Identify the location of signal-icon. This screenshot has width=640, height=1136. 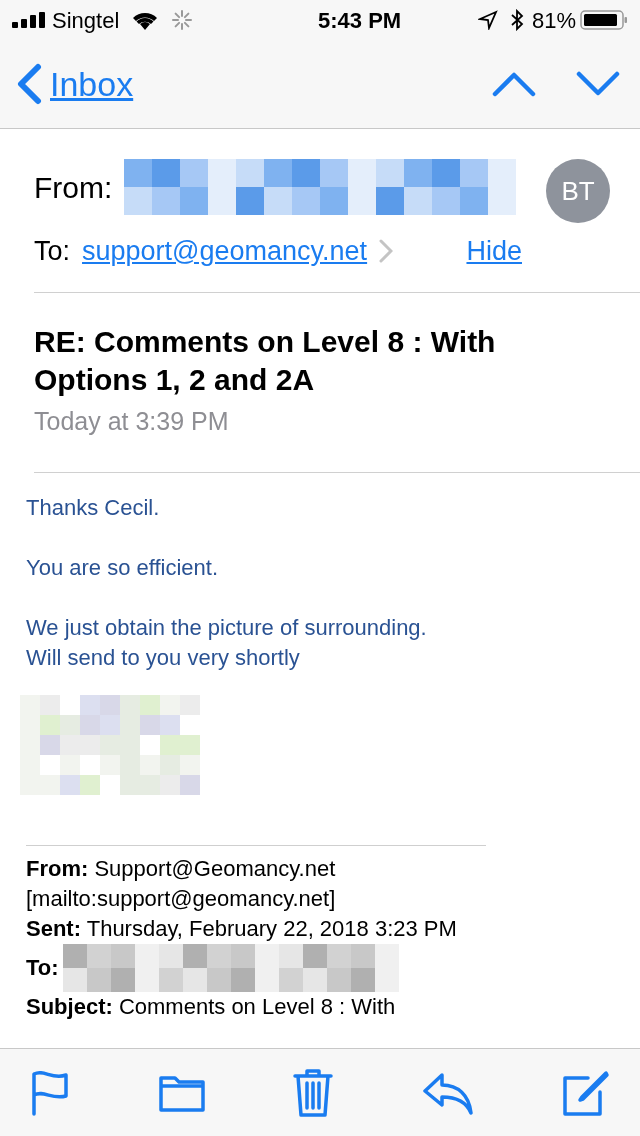
(30, 20).